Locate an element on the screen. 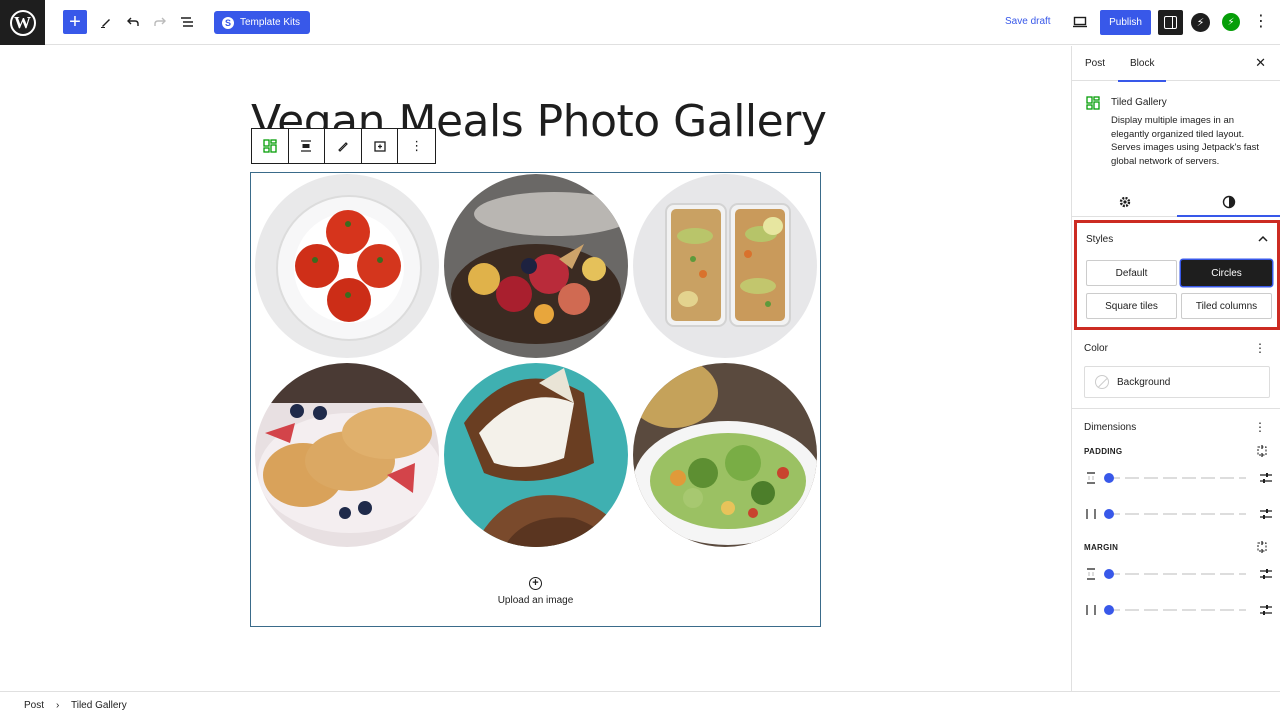 Image resolution: width=1280 pixels, height=717 pixels. tab-post: Post is located at coordinates (1095, 63).